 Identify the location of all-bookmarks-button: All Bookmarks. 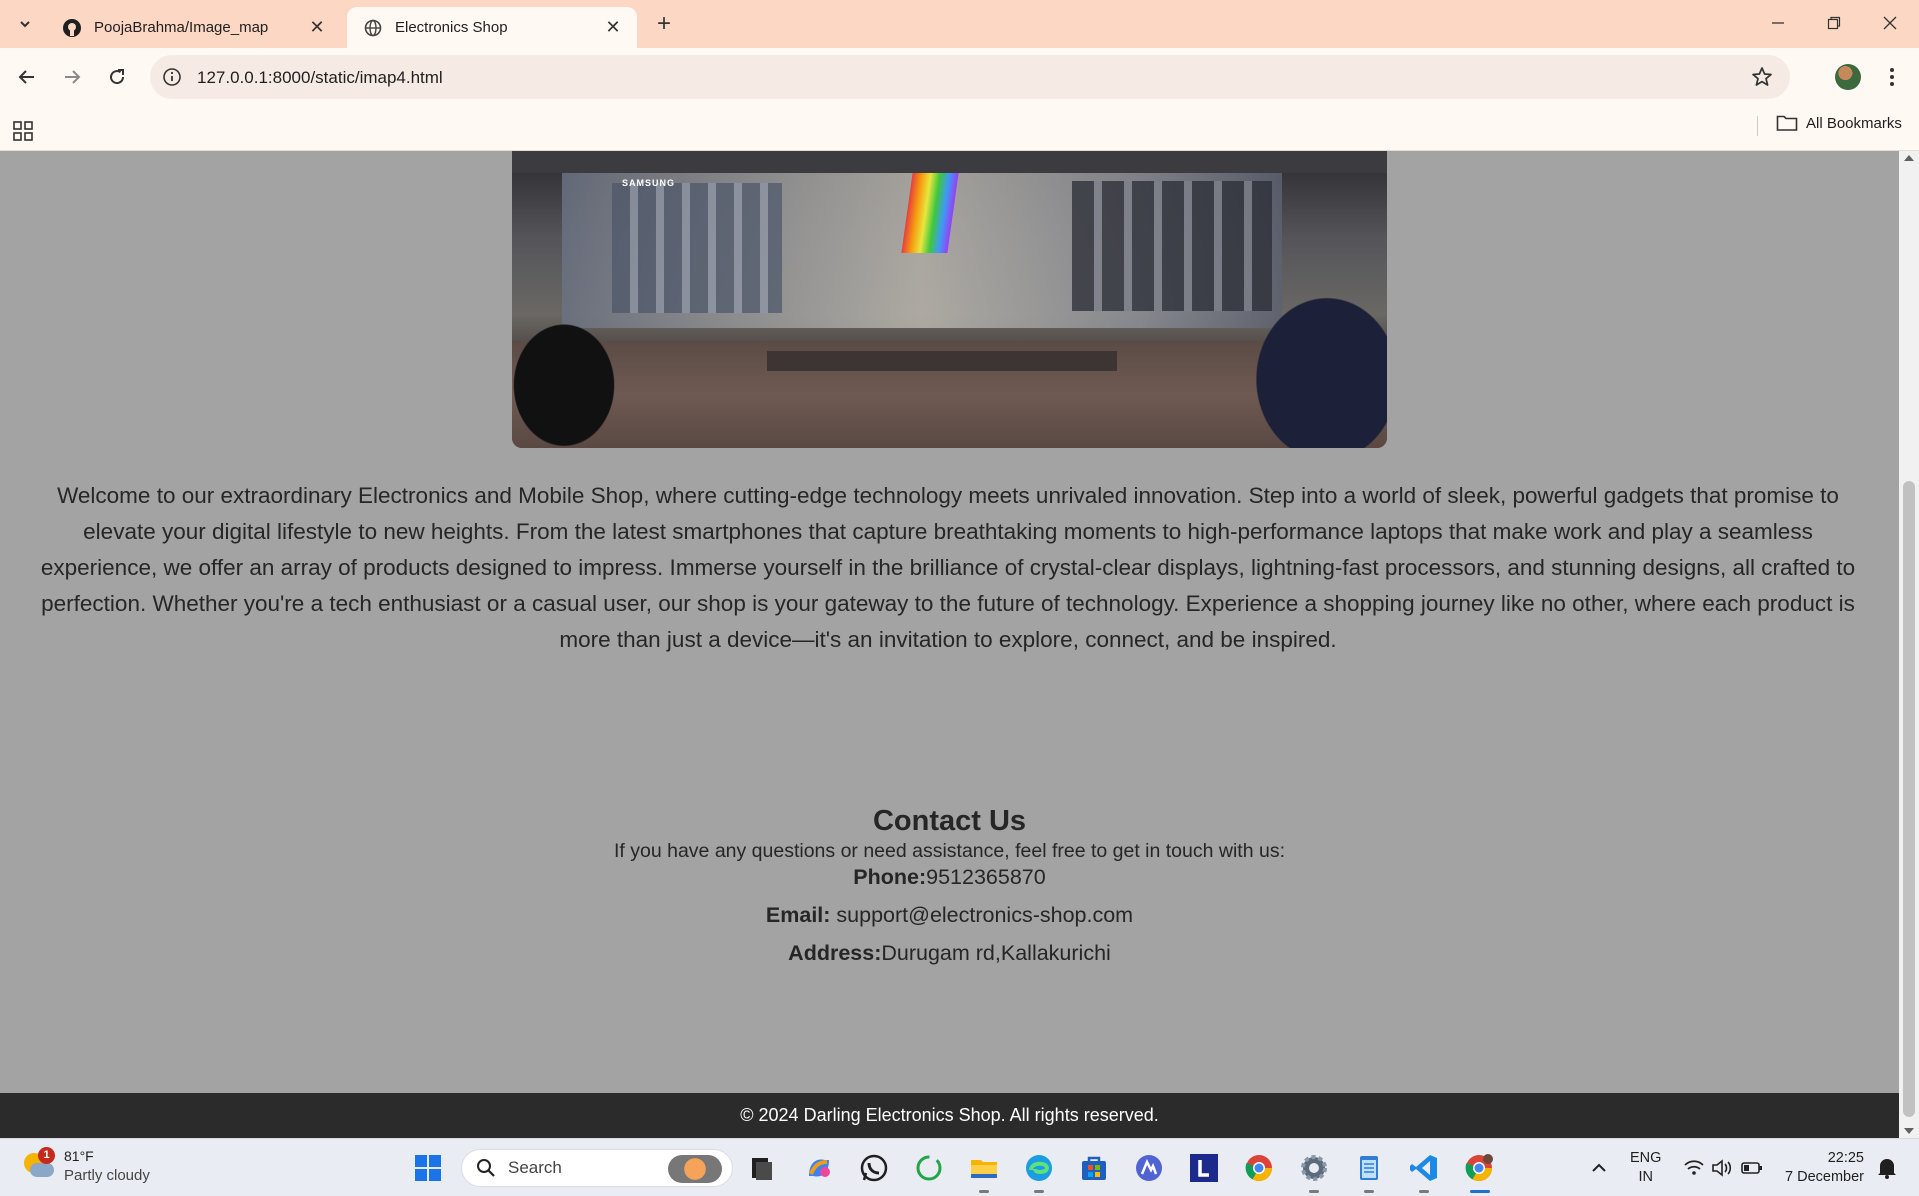
(1839, 123).